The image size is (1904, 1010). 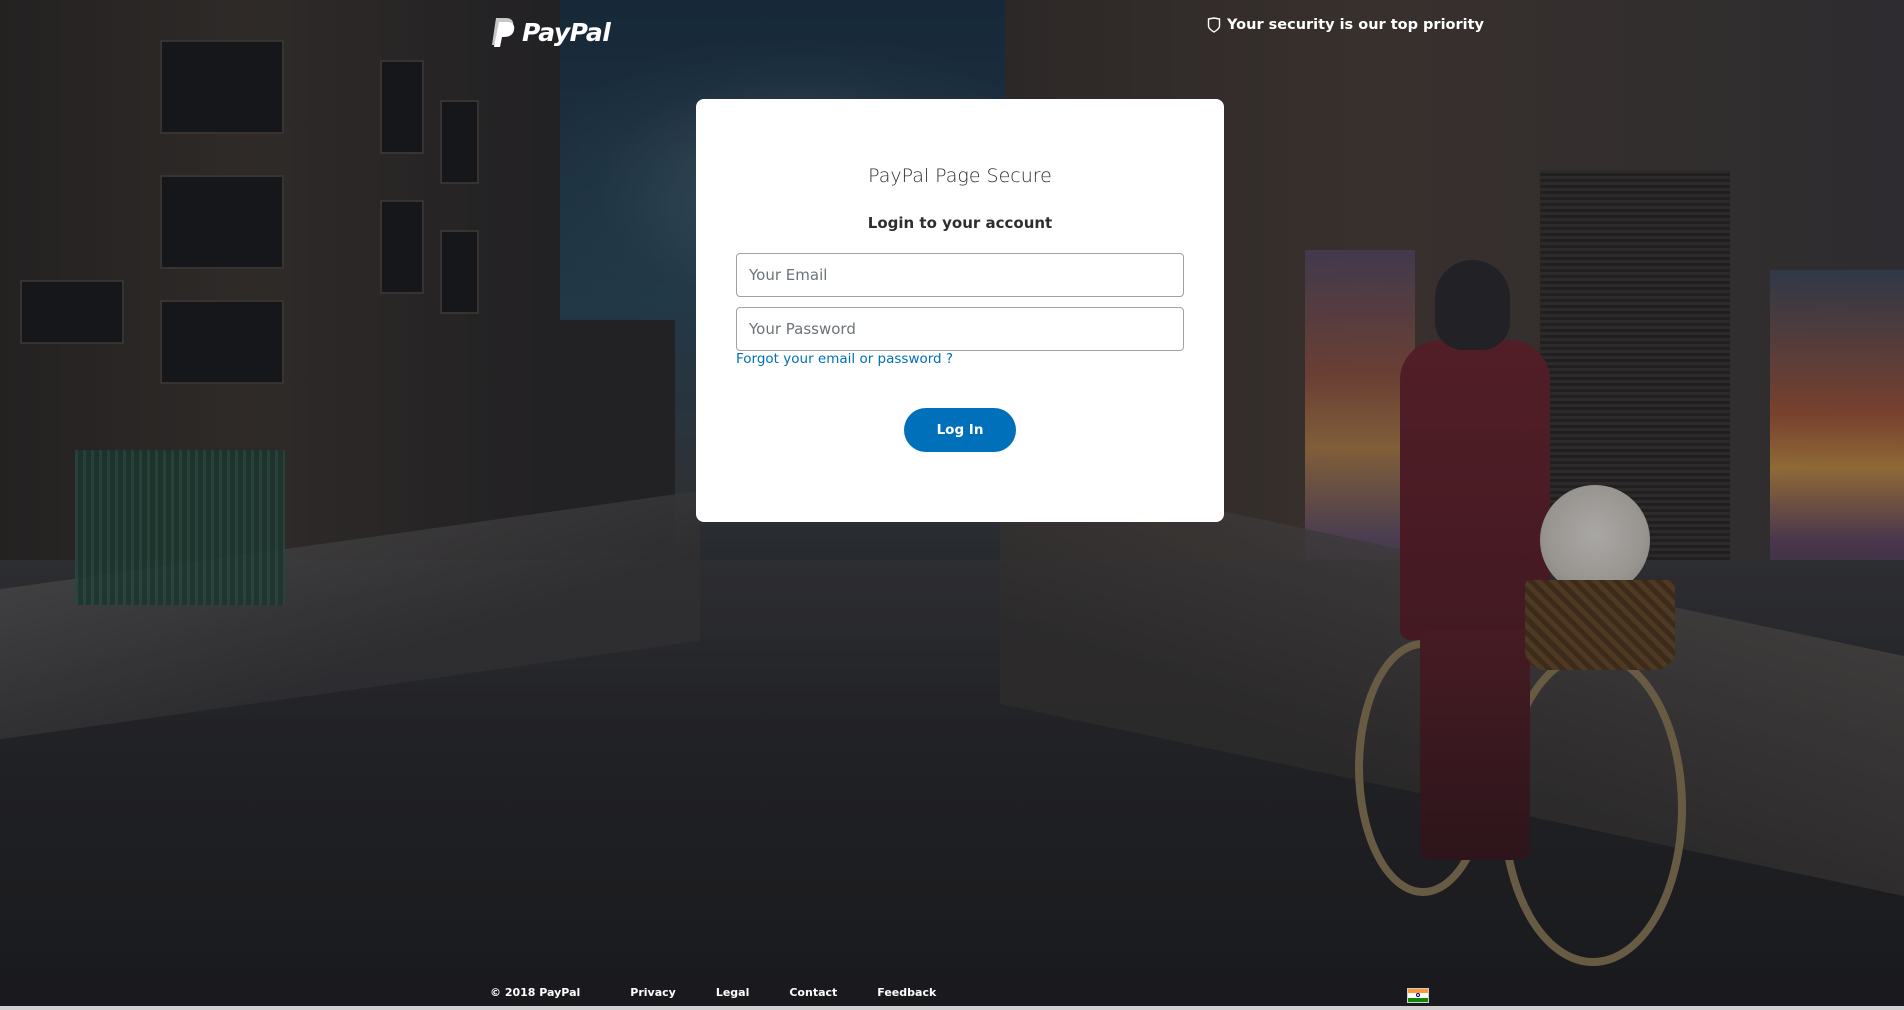 I want to click on security-text: Your security is our top priority, so click(x=1356, y=25).